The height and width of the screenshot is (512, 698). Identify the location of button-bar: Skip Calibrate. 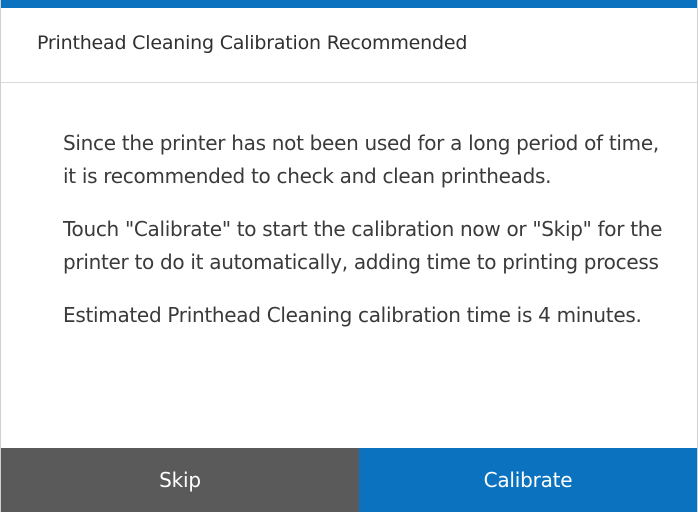
(349, 480).